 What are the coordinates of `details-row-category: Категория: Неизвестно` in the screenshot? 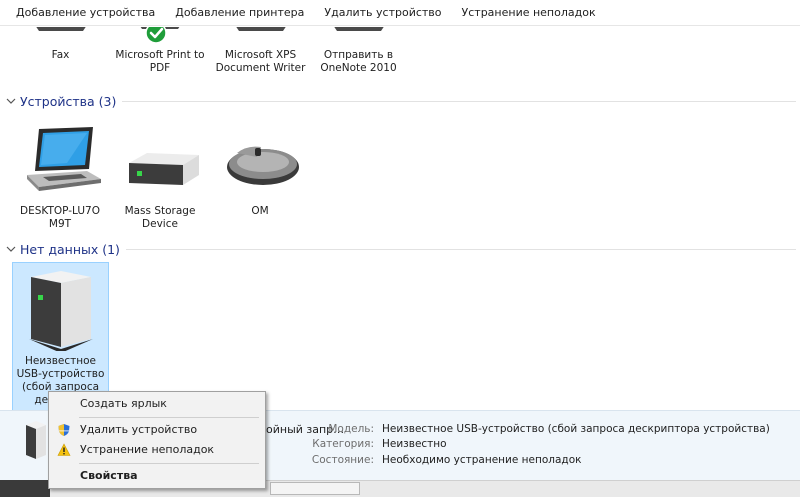 It's located at (538, 444).